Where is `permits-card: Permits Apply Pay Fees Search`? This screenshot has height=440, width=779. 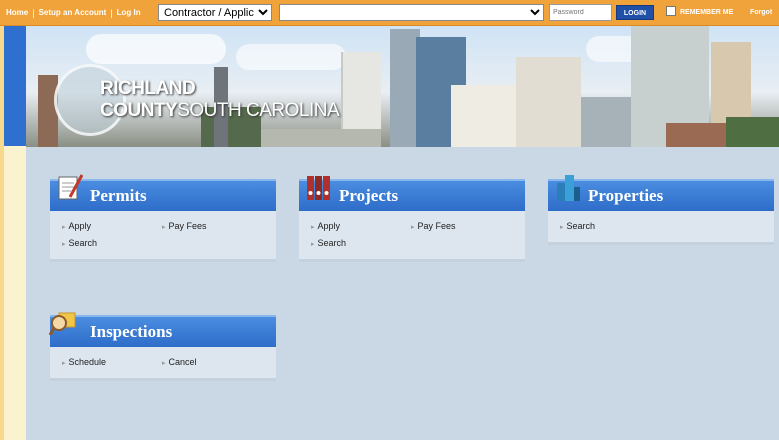
permits-card: Permits Apply Pay Fees Search is located at coordinates (163, 218).